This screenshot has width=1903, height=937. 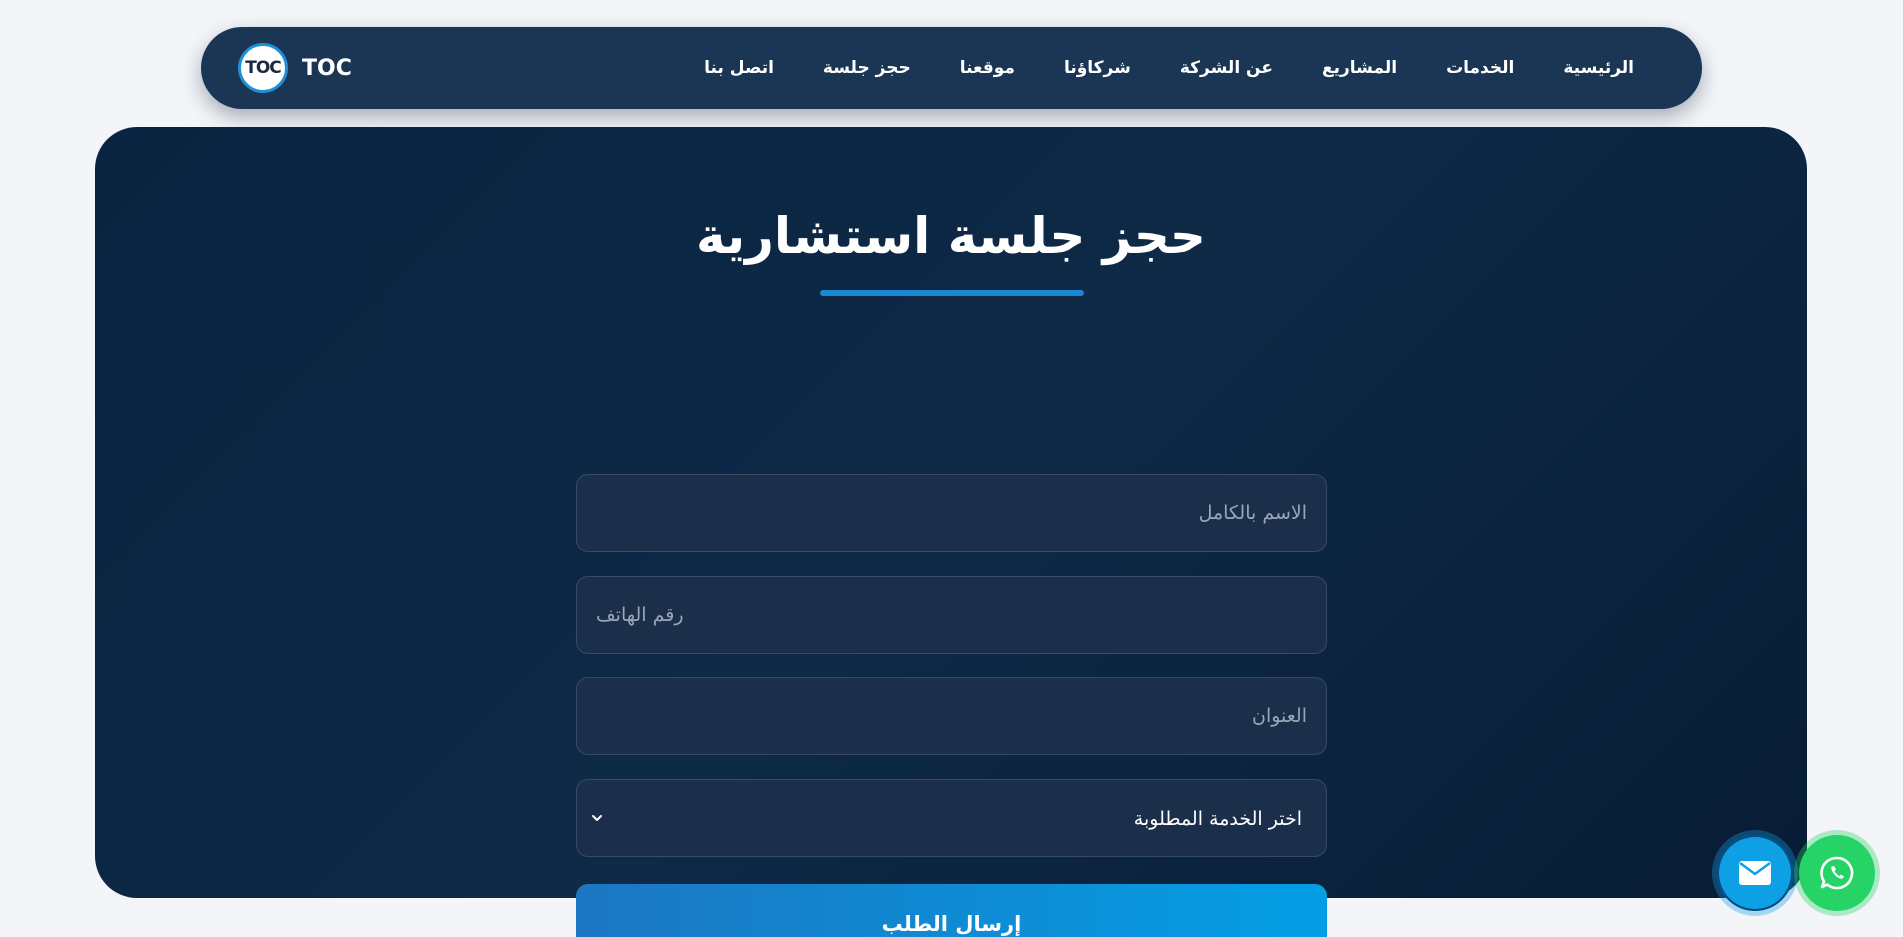 What do you see at coordinates (1480, 68) in the screenshot?
I see `nav-link-services: الخدمات` at bounding box center [1480, 68].